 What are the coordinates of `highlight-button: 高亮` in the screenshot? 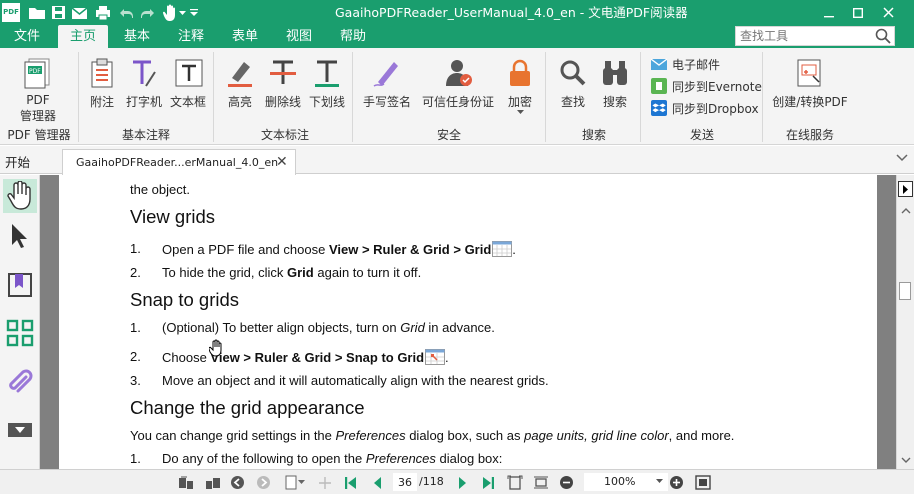 It's located at (240, 86).